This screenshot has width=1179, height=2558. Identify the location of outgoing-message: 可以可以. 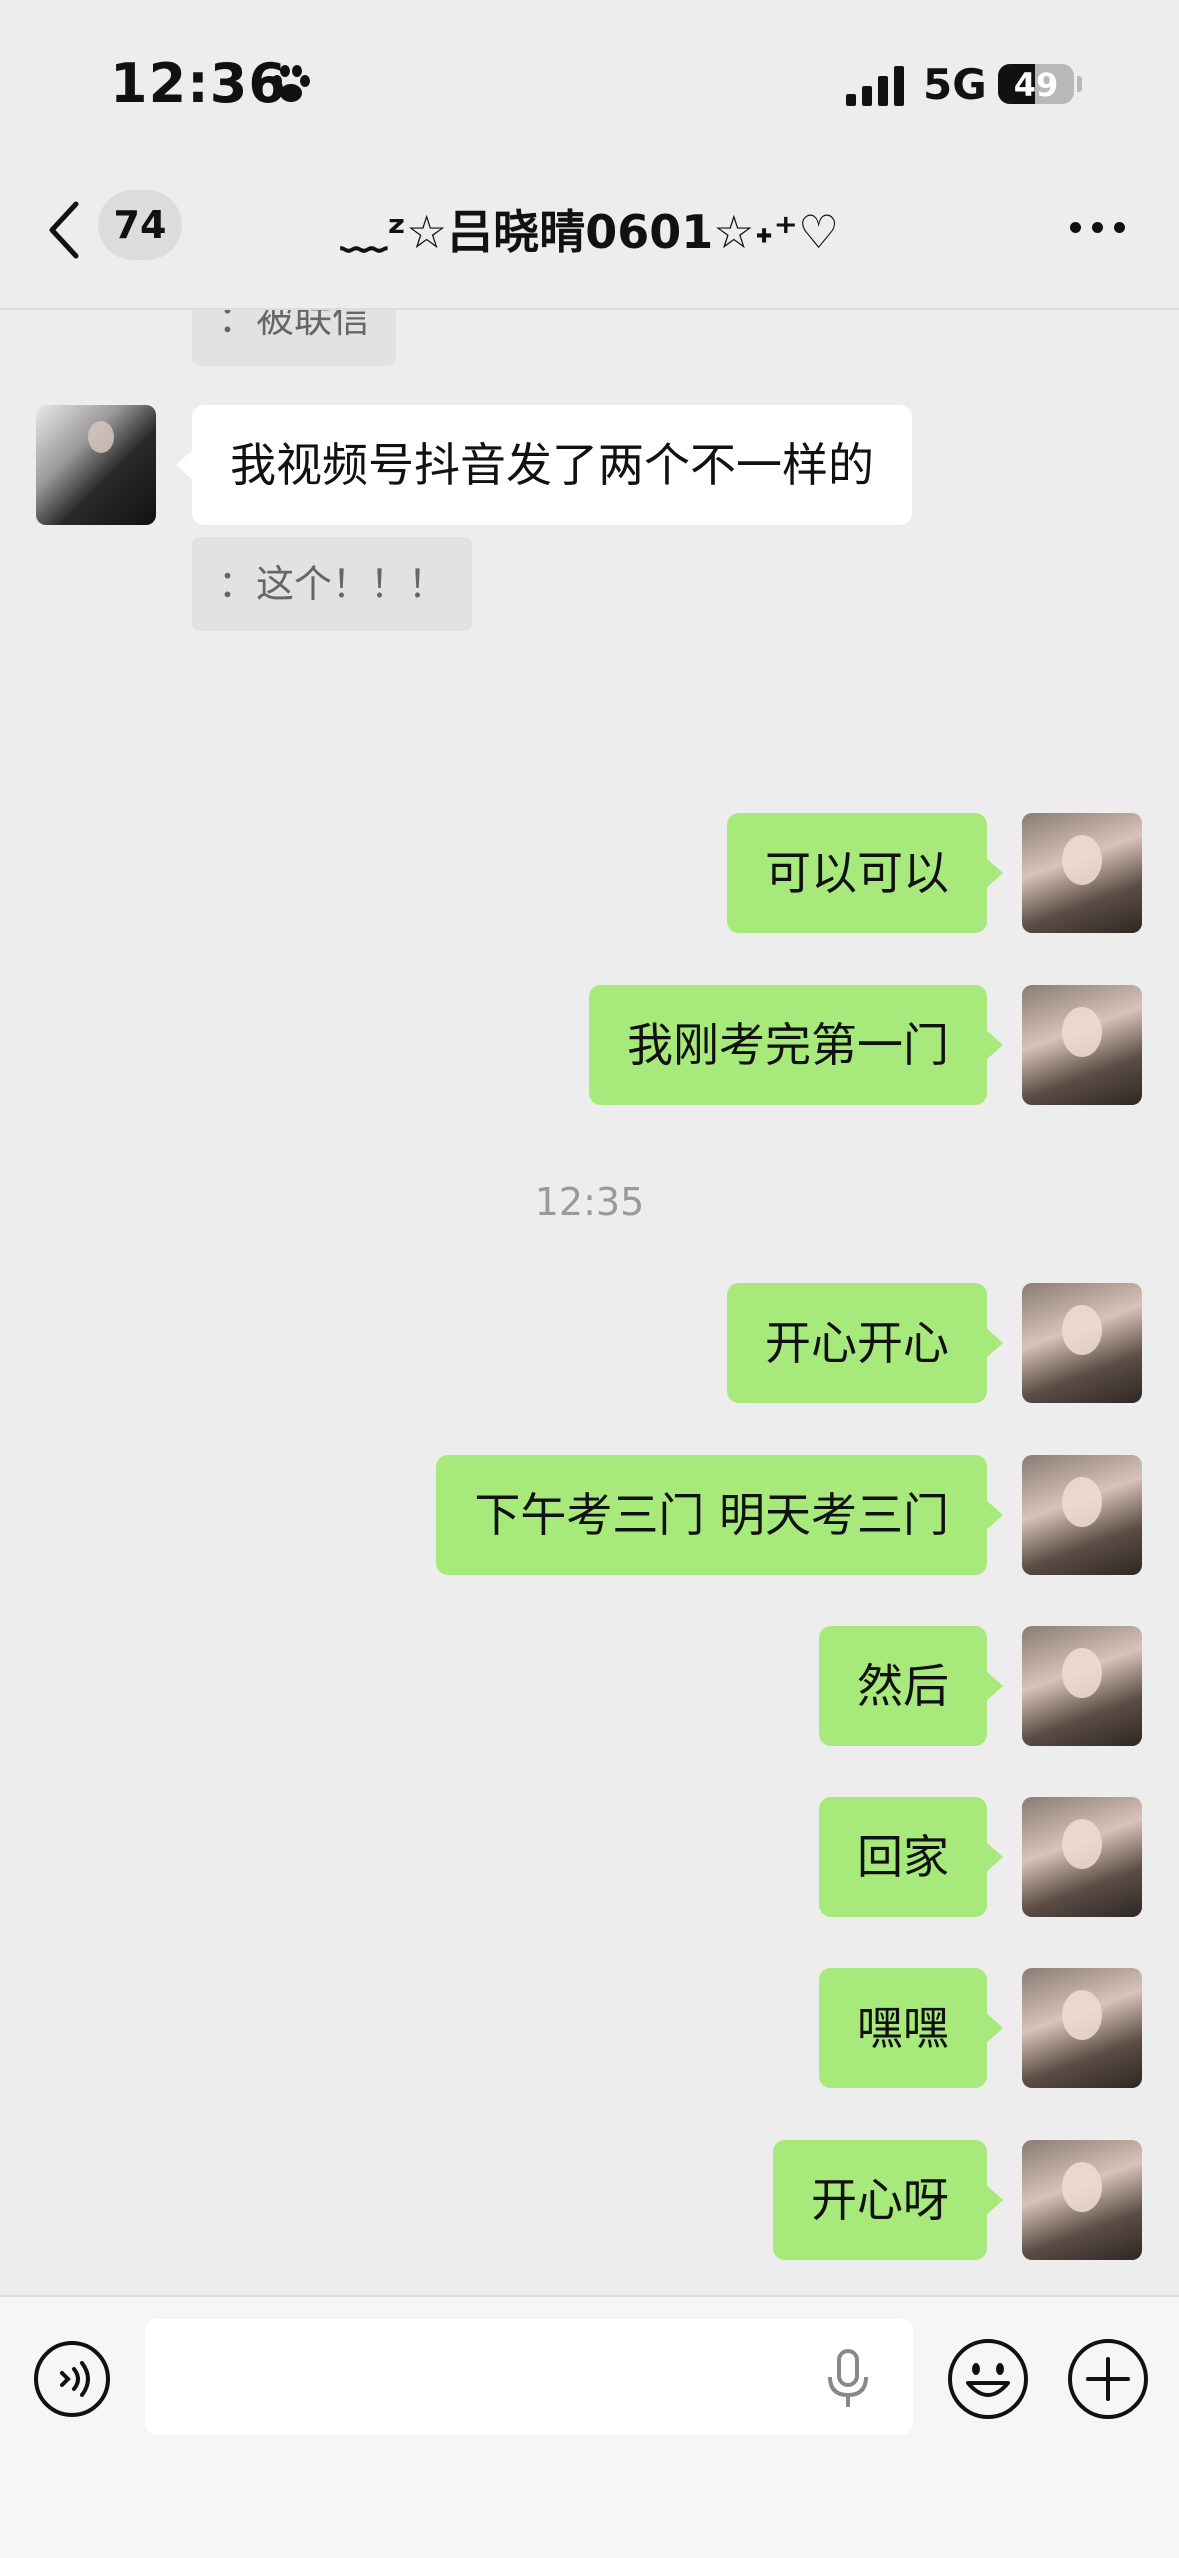
(865, 873).